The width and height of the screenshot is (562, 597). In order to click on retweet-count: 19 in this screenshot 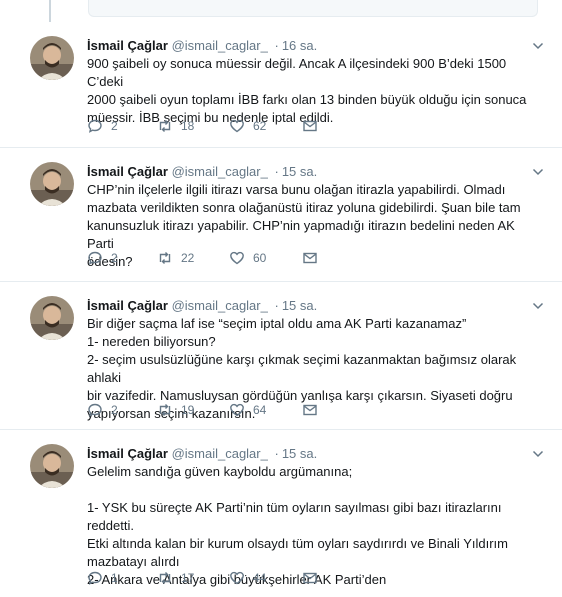, I will do `click(188, 410)`.